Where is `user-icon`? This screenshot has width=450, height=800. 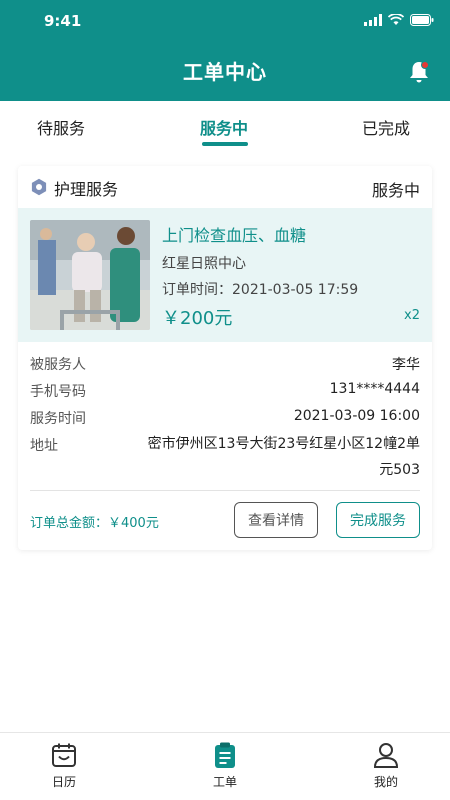 user-icon is located at coordinates (386, 755).